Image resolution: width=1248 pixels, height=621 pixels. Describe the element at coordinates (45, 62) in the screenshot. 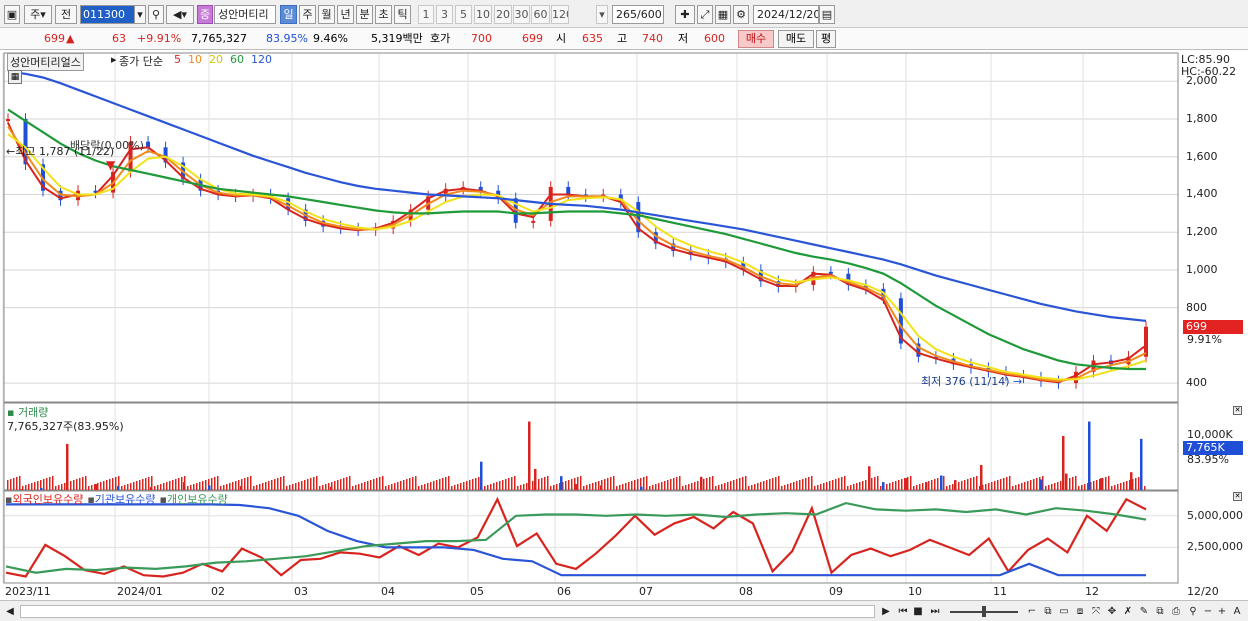

I see `stock-label: 성안머티리얼스` at that location.